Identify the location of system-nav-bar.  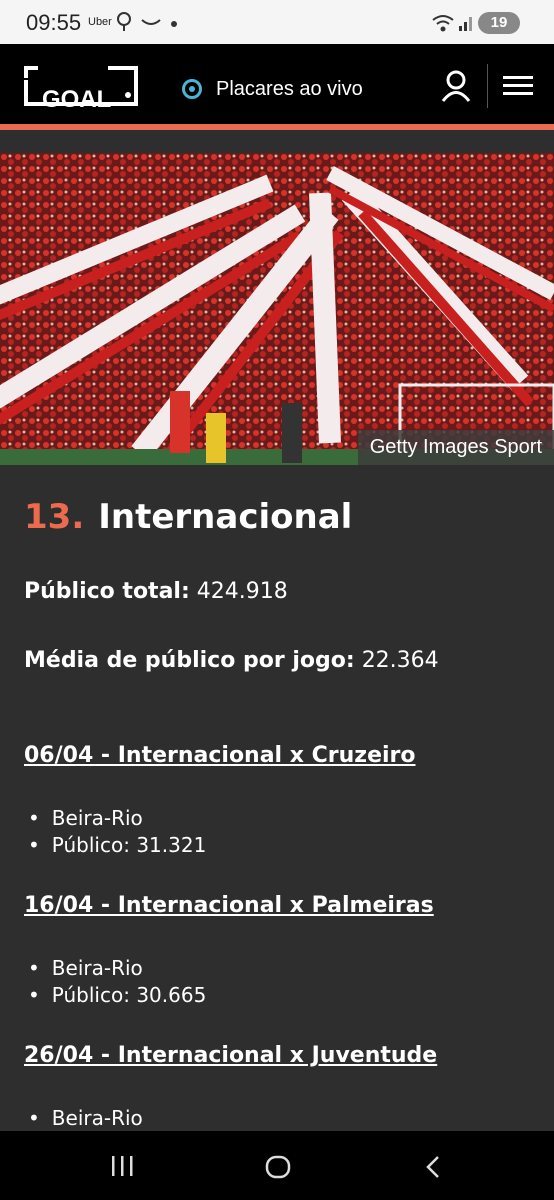
(277, 1165).